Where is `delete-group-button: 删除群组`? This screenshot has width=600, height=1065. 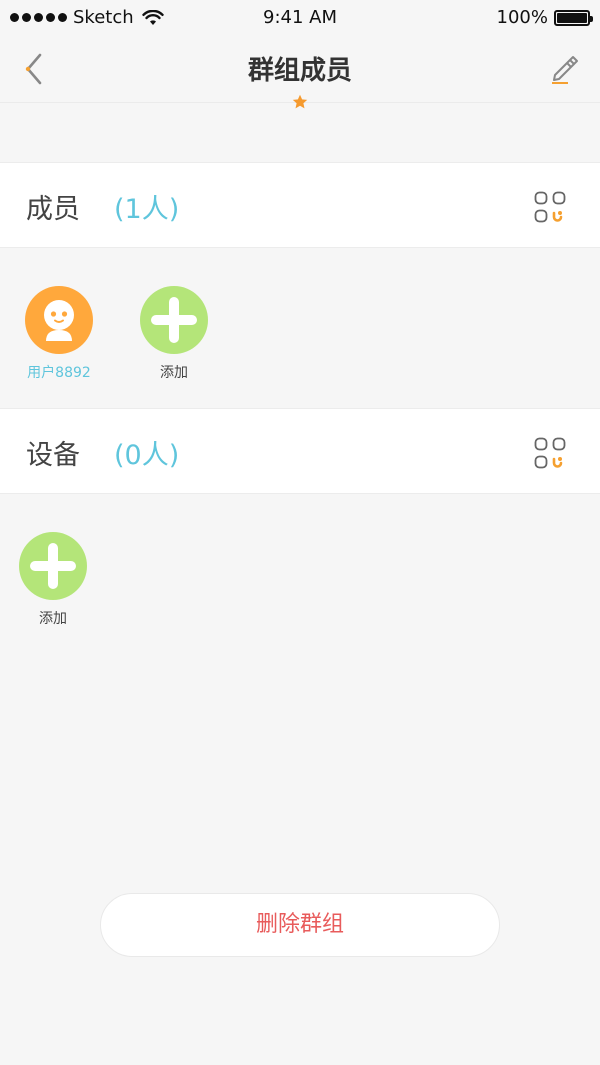
delete-group-button: 删除群组 is located at coordinates (300, 925).